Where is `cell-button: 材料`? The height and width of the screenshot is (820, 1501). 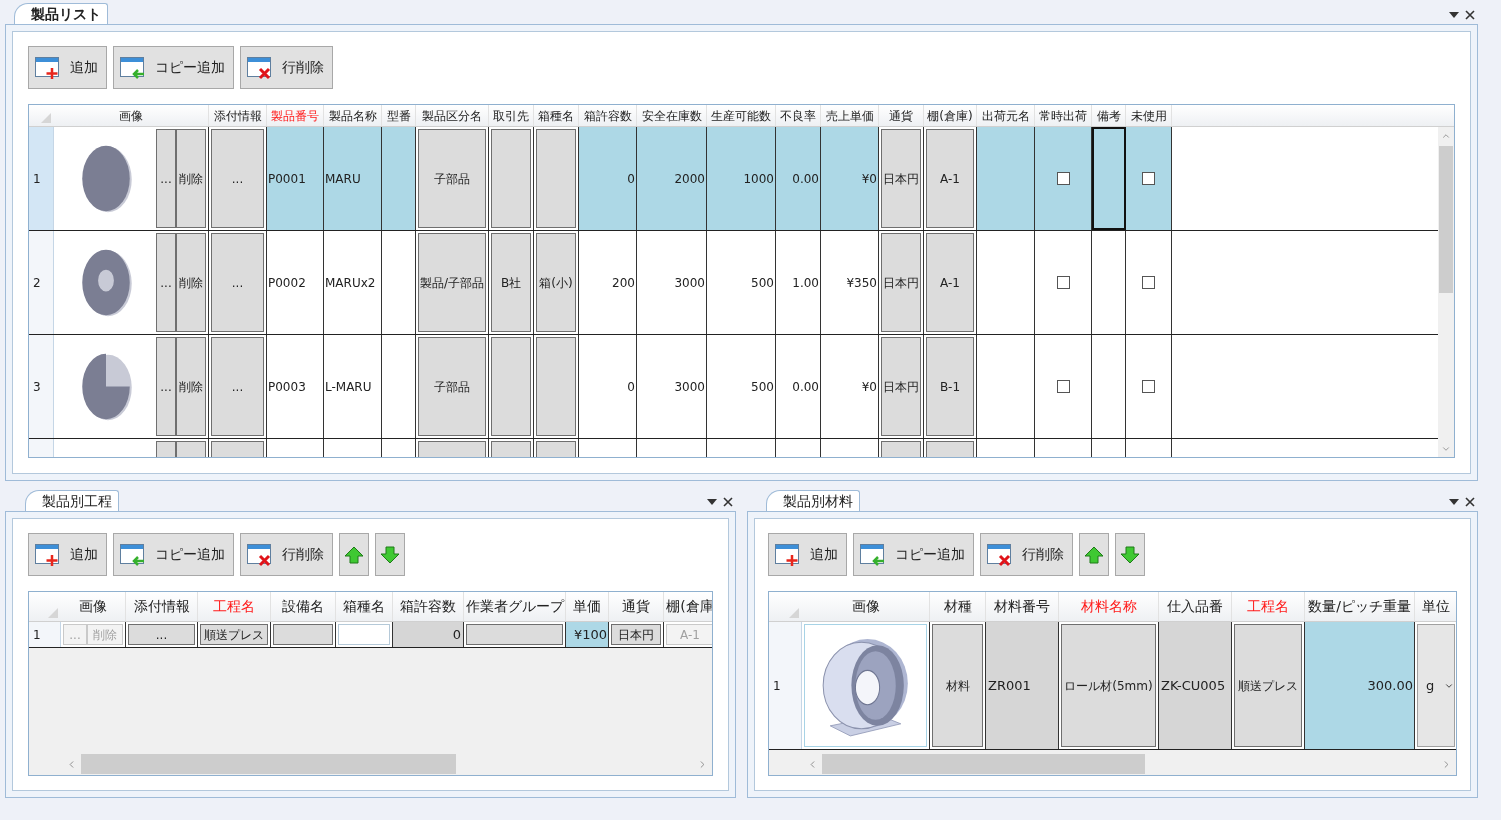
cell-button: 材料 is located at coordinates (957, 685).